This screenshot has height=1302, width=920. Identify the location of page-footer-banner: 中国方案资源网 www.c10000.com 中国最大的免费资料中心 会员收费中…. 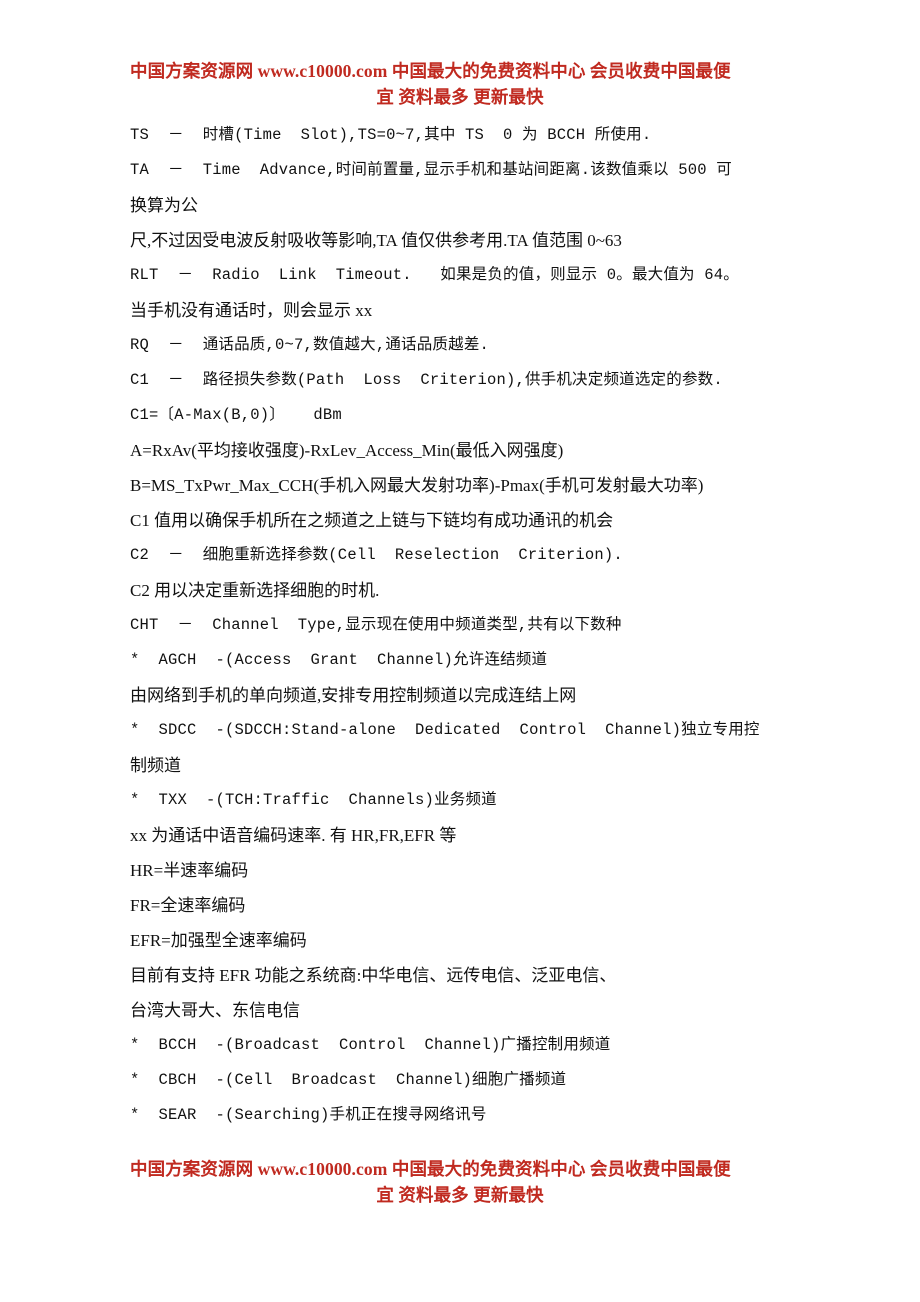
(460, 1182).